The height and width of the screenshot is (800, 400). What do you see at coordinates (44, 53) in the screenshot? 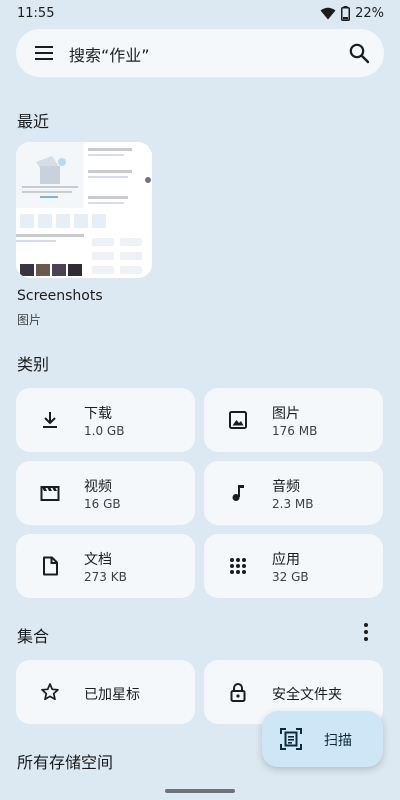
I see `menu-icon` at bounding box center [44, 53].